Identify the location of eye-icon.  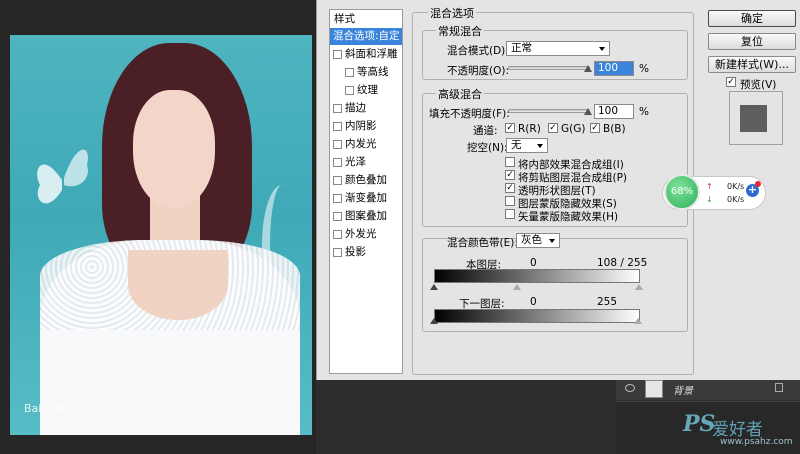
(630, 388).